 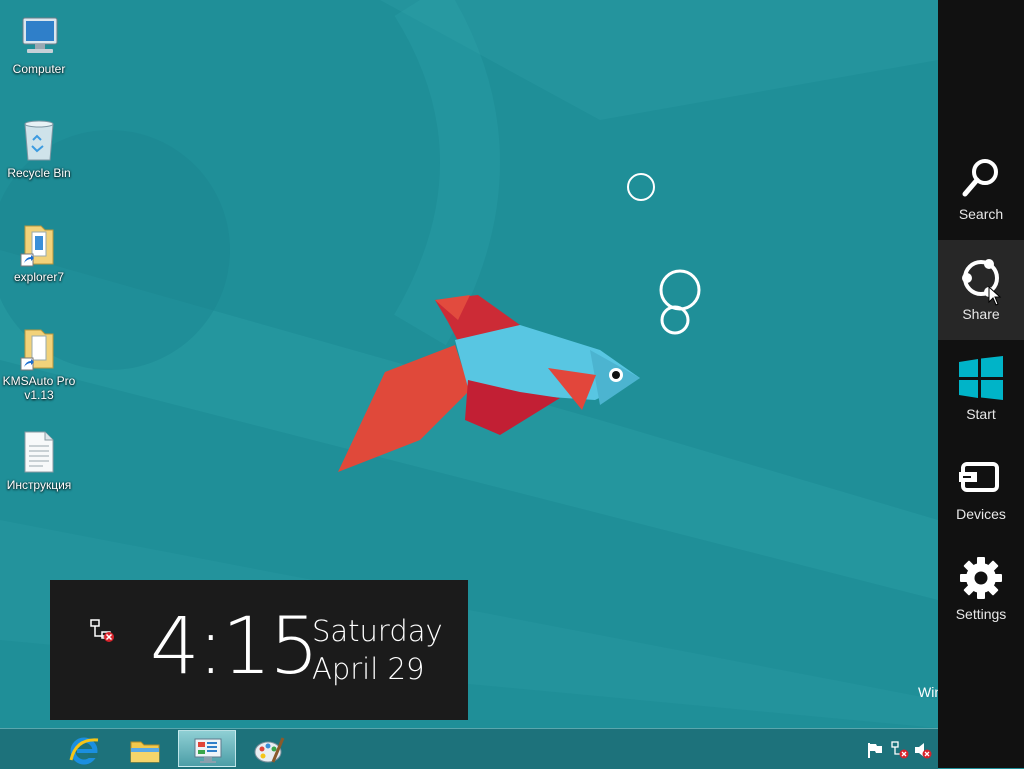 What do you see at coordinates (39, 69) in the screenshot?
I see `desktop-icon-label: Computer` at bounding box center [39, 69].